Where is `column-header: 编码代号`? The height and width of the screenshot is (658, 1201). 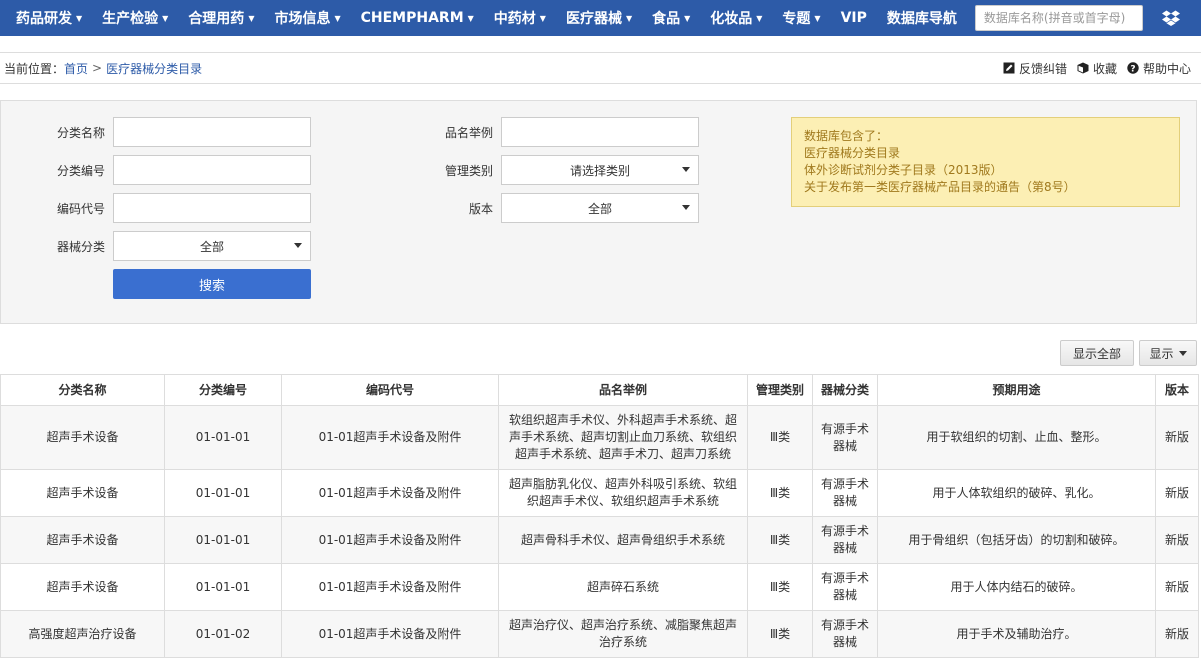 column-header: 编码代号 is located at coordinates (390, 390).